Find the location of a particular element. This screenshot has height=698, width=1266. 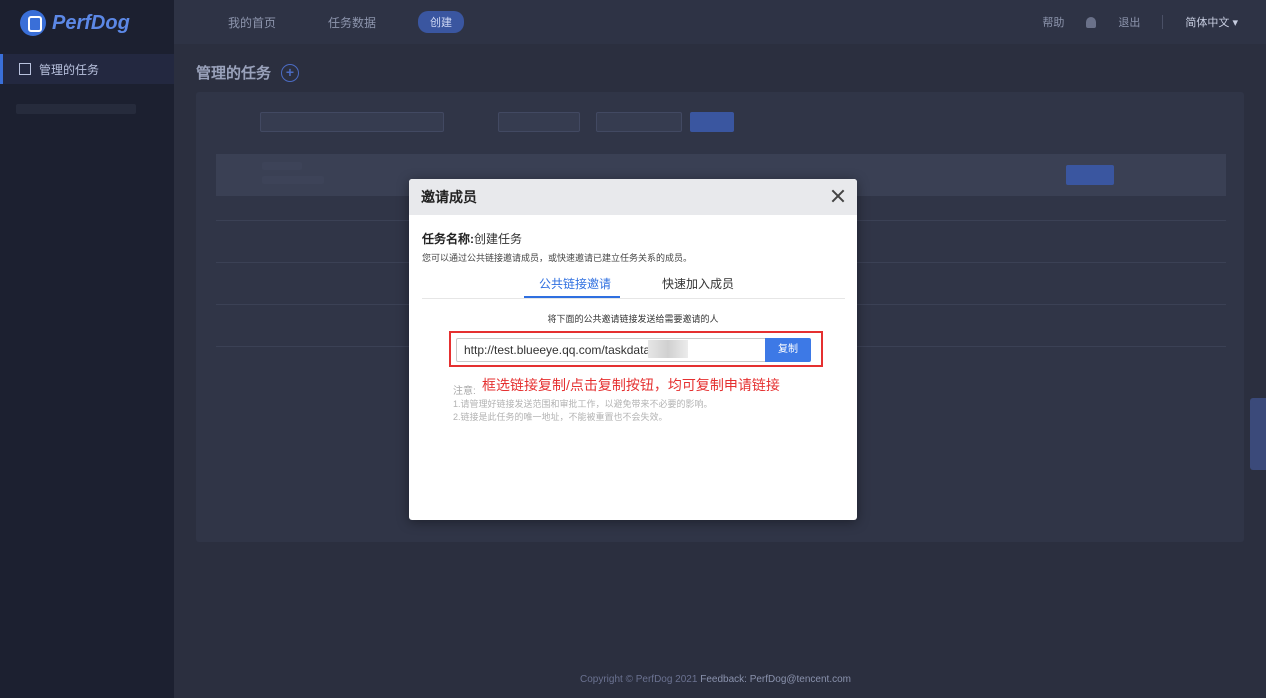

sidebar-item-managed-tasks: 管理的任务 is located at coordinates (87, 69).